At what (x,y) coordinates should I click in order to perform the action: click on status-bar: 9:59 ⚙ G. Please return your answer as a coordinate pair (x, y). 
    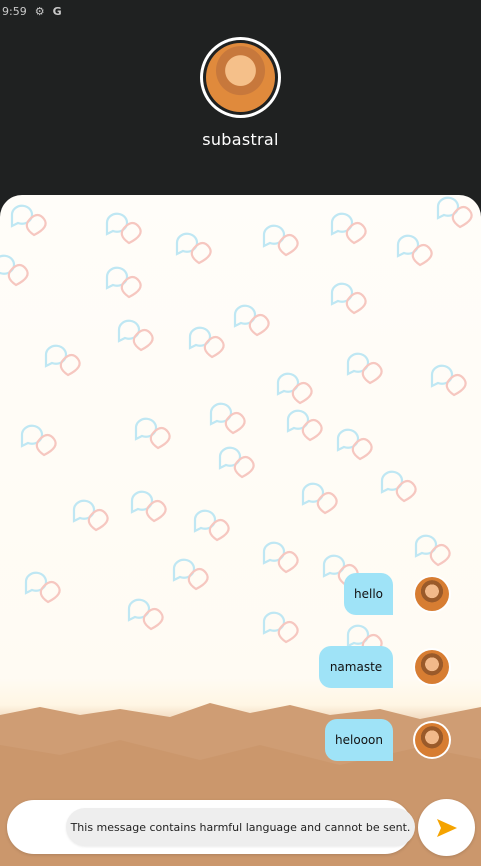
    Looking at the image, I should click on (240, 11).